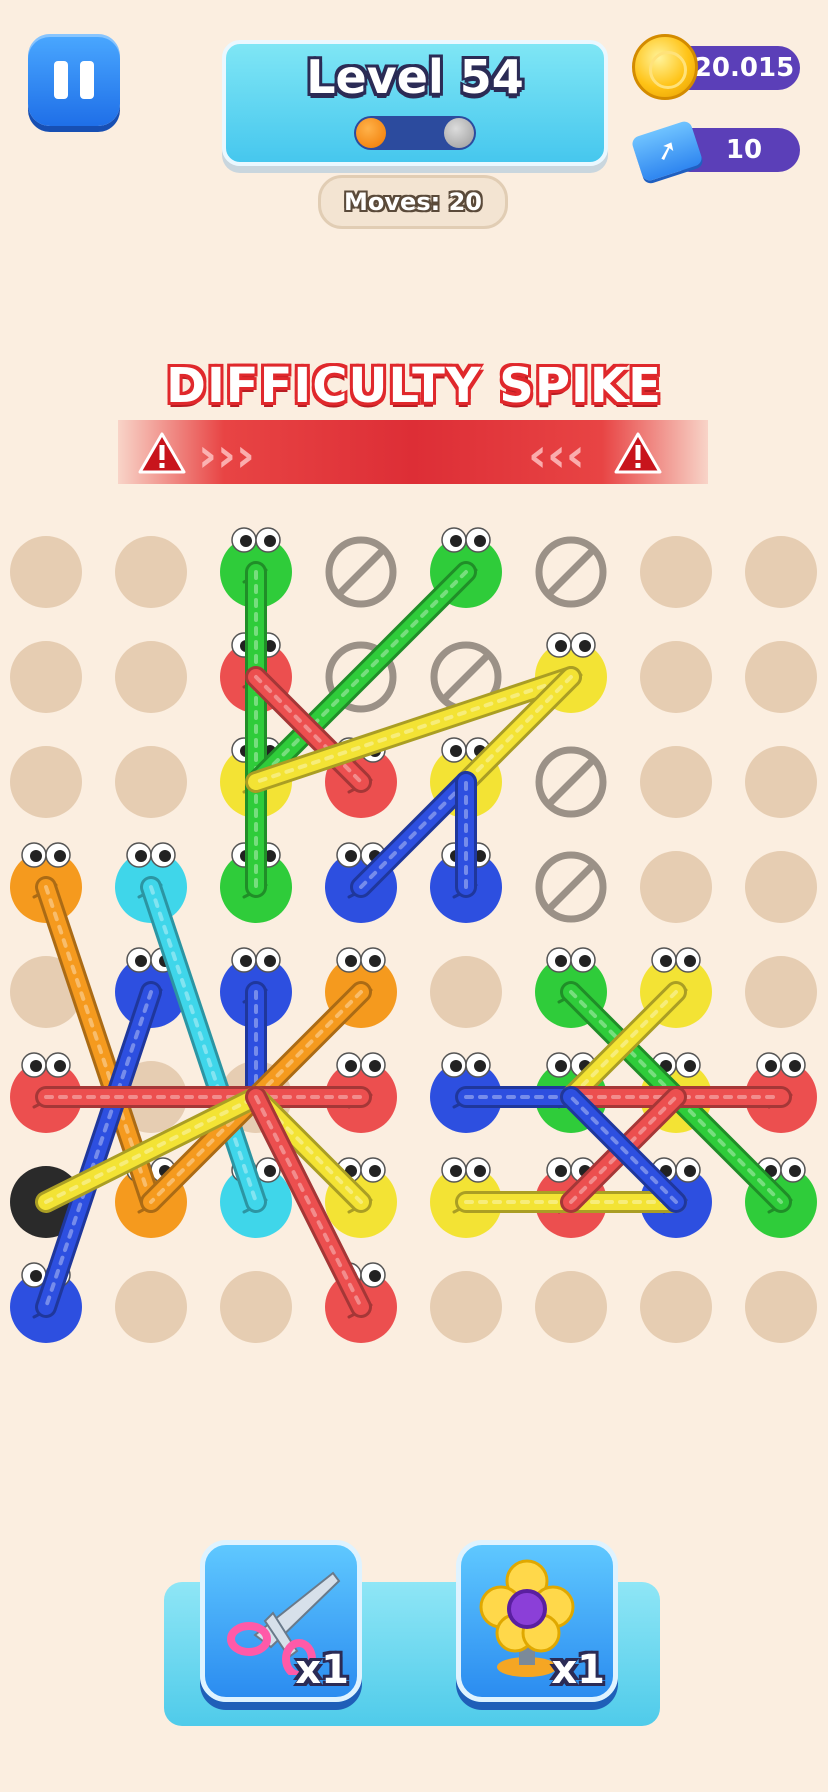 The width and height of the screenshot is (828, 1792). I want to click on screw-booster-count: x1, so click(578, 1670).